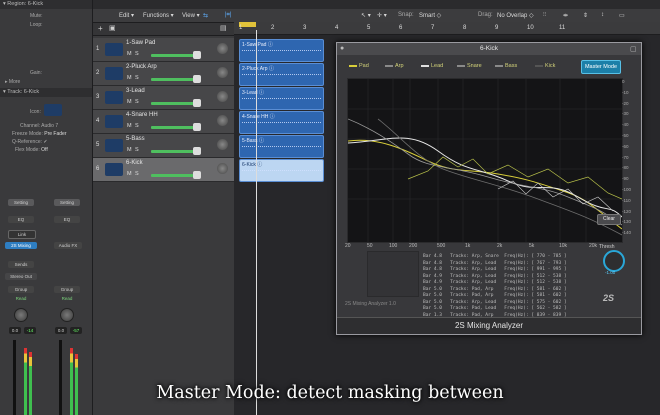  What do you see at coordinates (633, 49) in the screenshot?
I see `window-resize-icon: ▢` at bounding box center [633, 49].